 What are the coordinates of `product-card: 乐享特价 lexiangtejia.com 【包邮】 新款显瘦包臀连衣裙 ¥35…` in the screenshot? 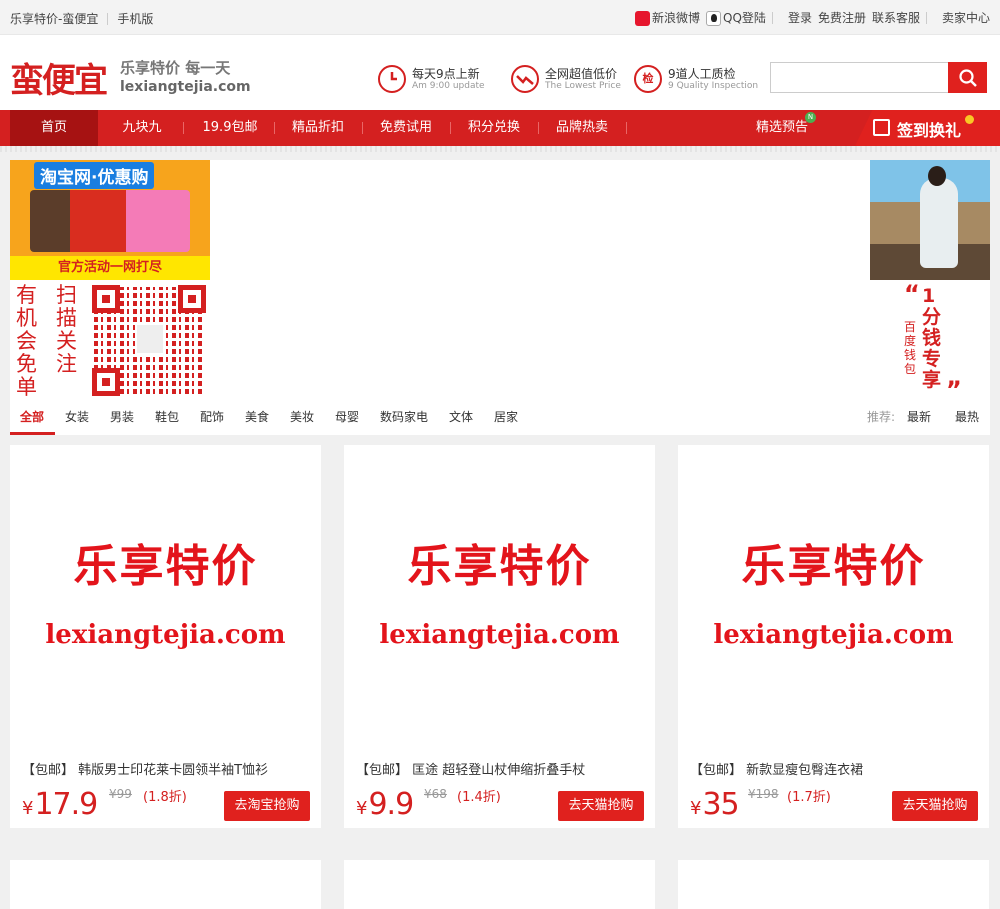 It's located at (833, 636).